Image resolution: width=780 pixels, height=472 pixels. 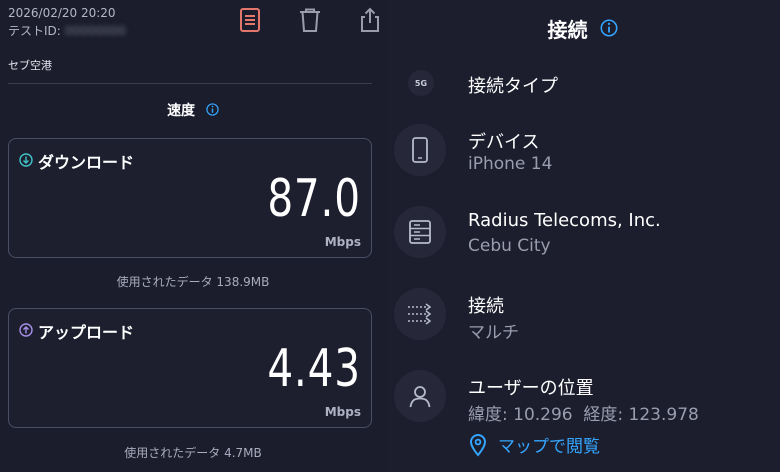 What do you see at coordinates (504, 142) in the screenshot?
I see `device-title: デバイス` at bounding box center [504, 142].